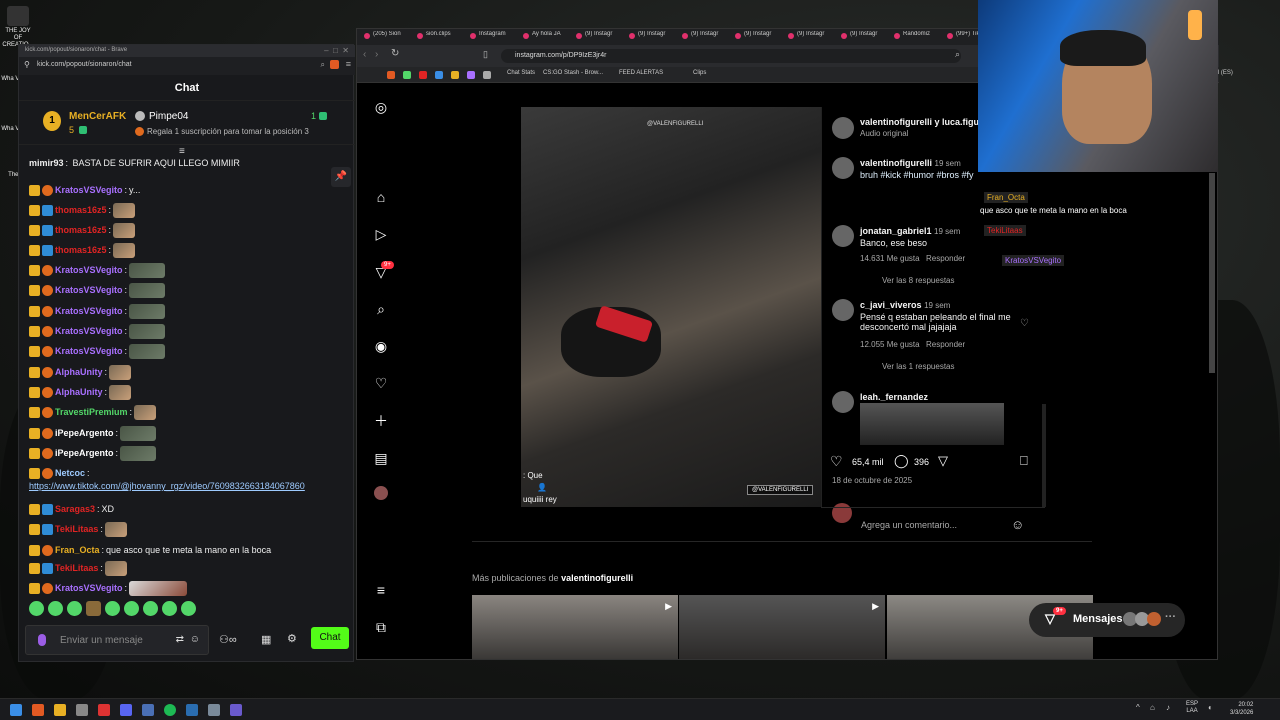 Image resolution: width=1280 pixels, height=720 pixels. Describe the element at coordinates (117, 640) in the screenshot. I see `chat-message-input: Enviar un mensaje ⇄ ☺` at that location.